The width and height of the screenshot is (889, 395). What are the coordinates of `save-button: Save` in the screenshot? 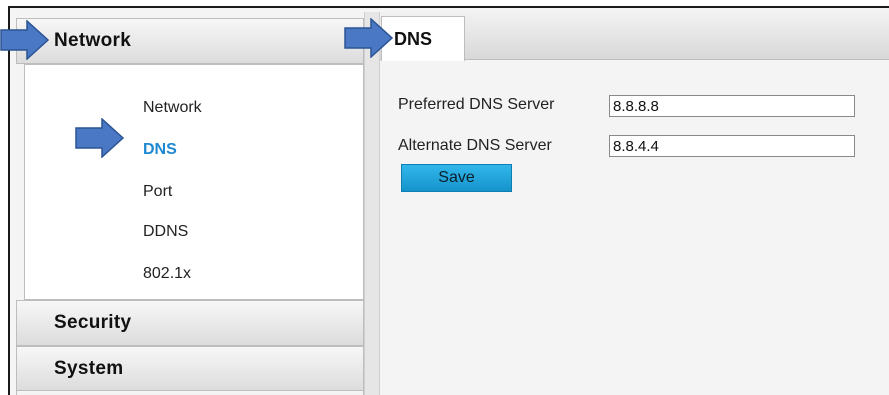 It's located at (456, 178).